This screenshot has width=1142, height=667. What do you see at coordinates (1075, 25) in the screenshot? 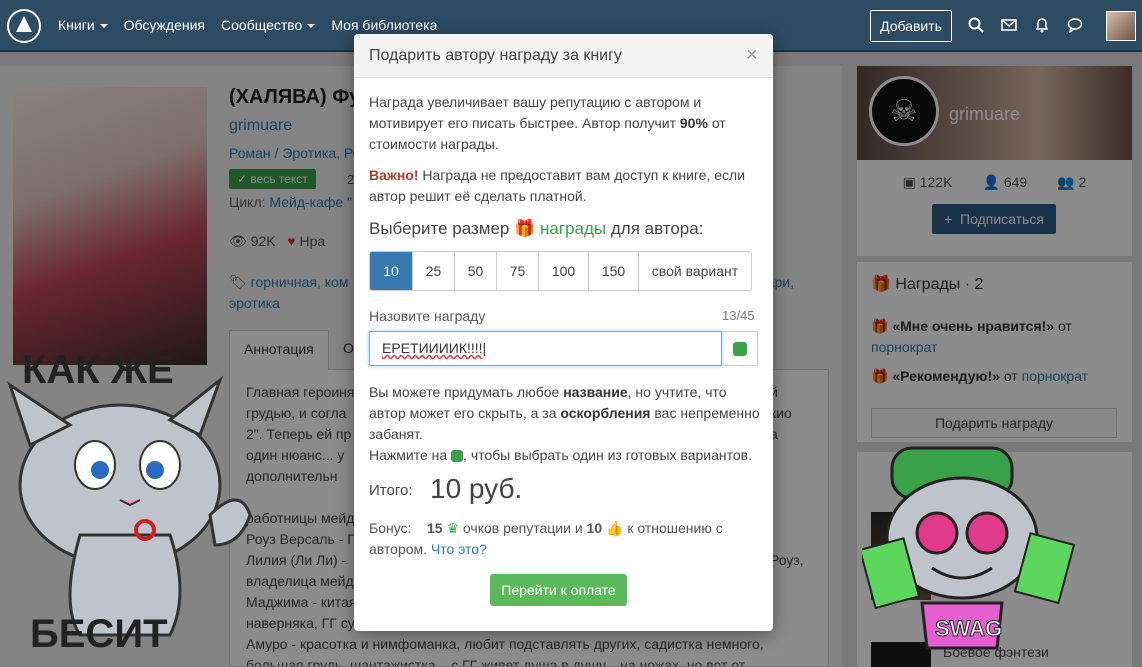
I see `chat-icon` at bounding box center [1075, 25].